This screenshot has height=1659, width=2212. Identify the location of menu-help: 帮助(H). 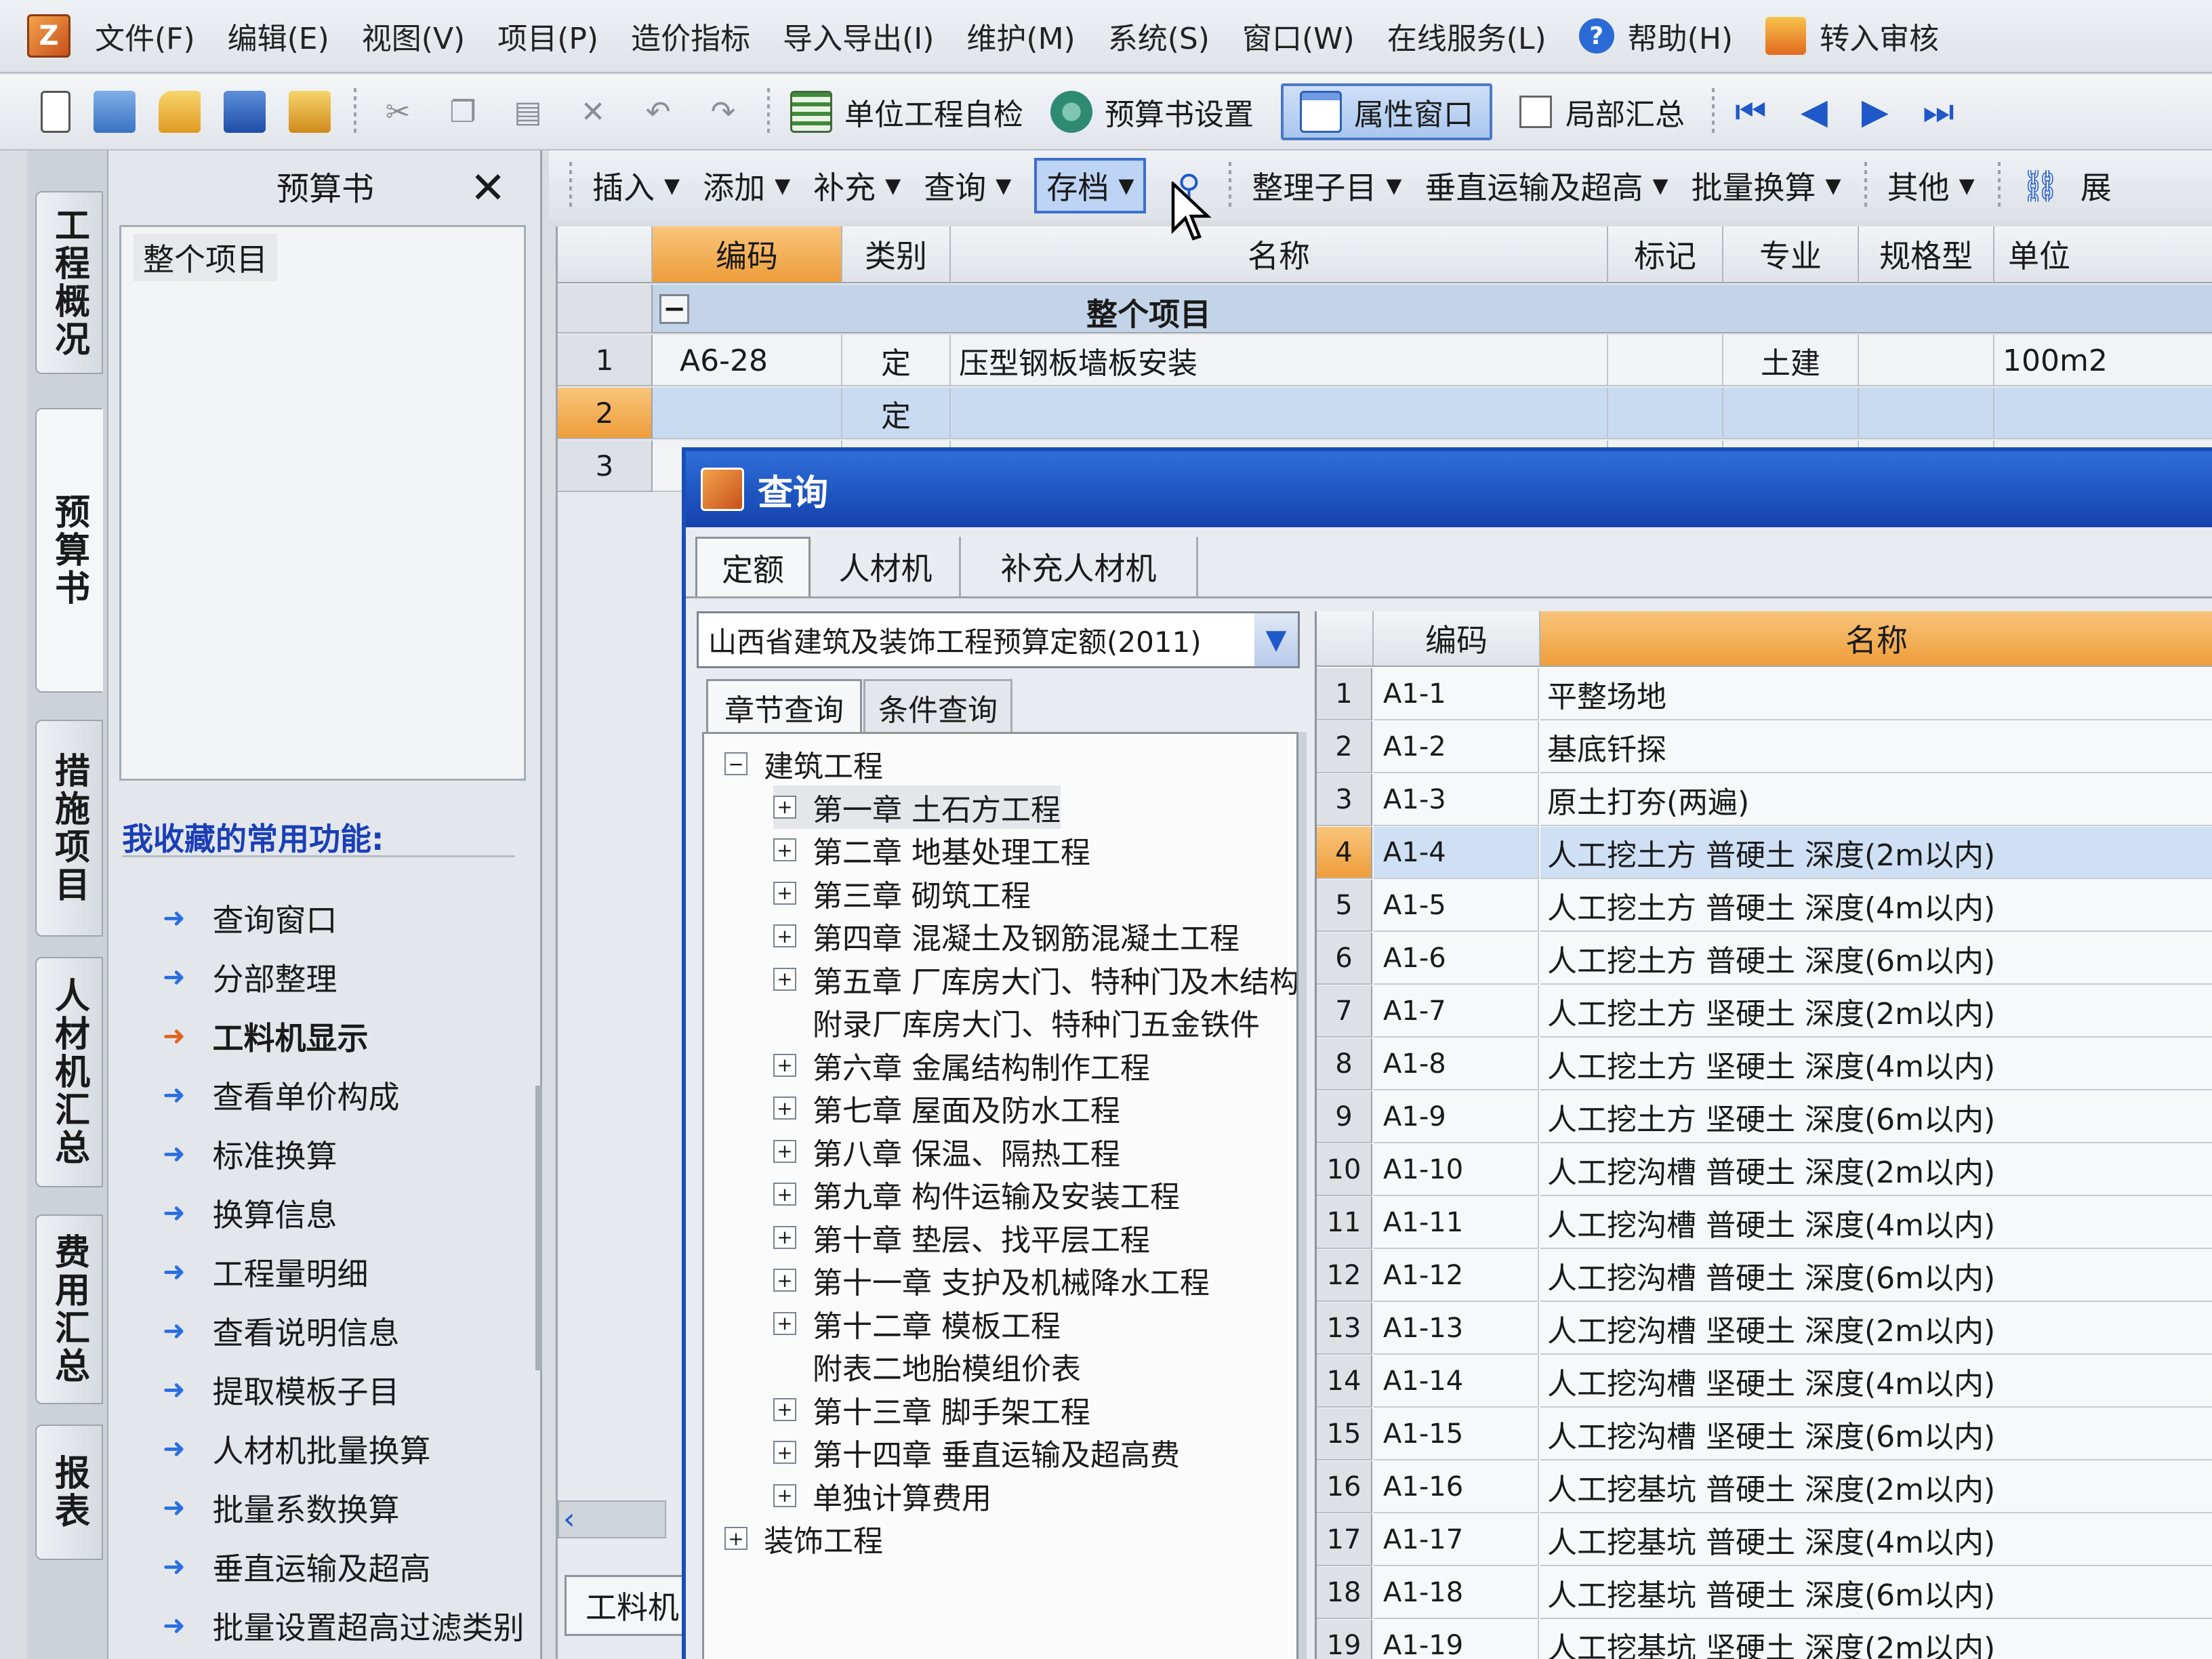
(1681, 36).